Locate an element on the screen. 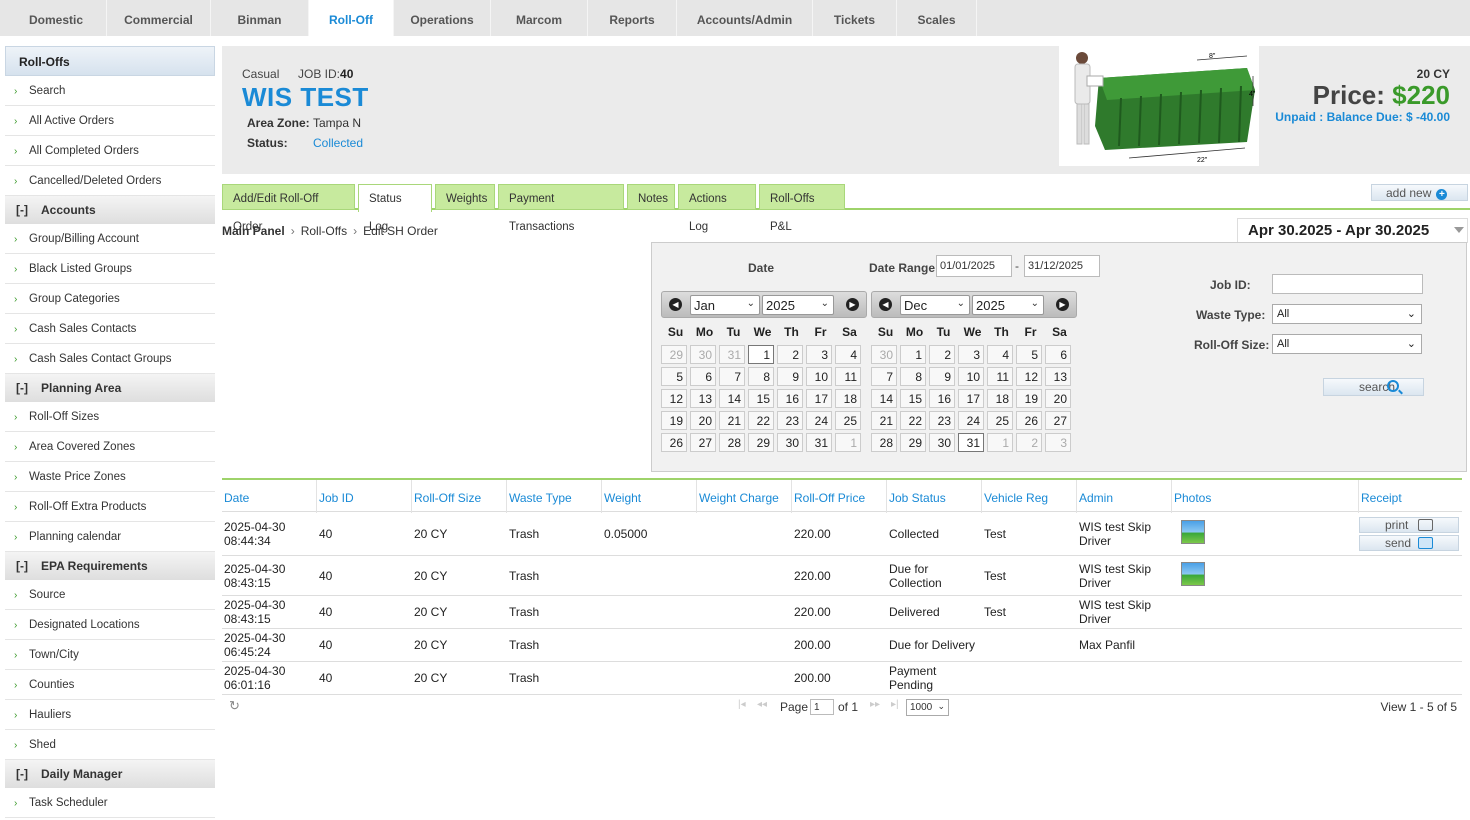 This screenshot has height=820, width=1470. calendar-day: 5 is located at coordinates (674, 376).